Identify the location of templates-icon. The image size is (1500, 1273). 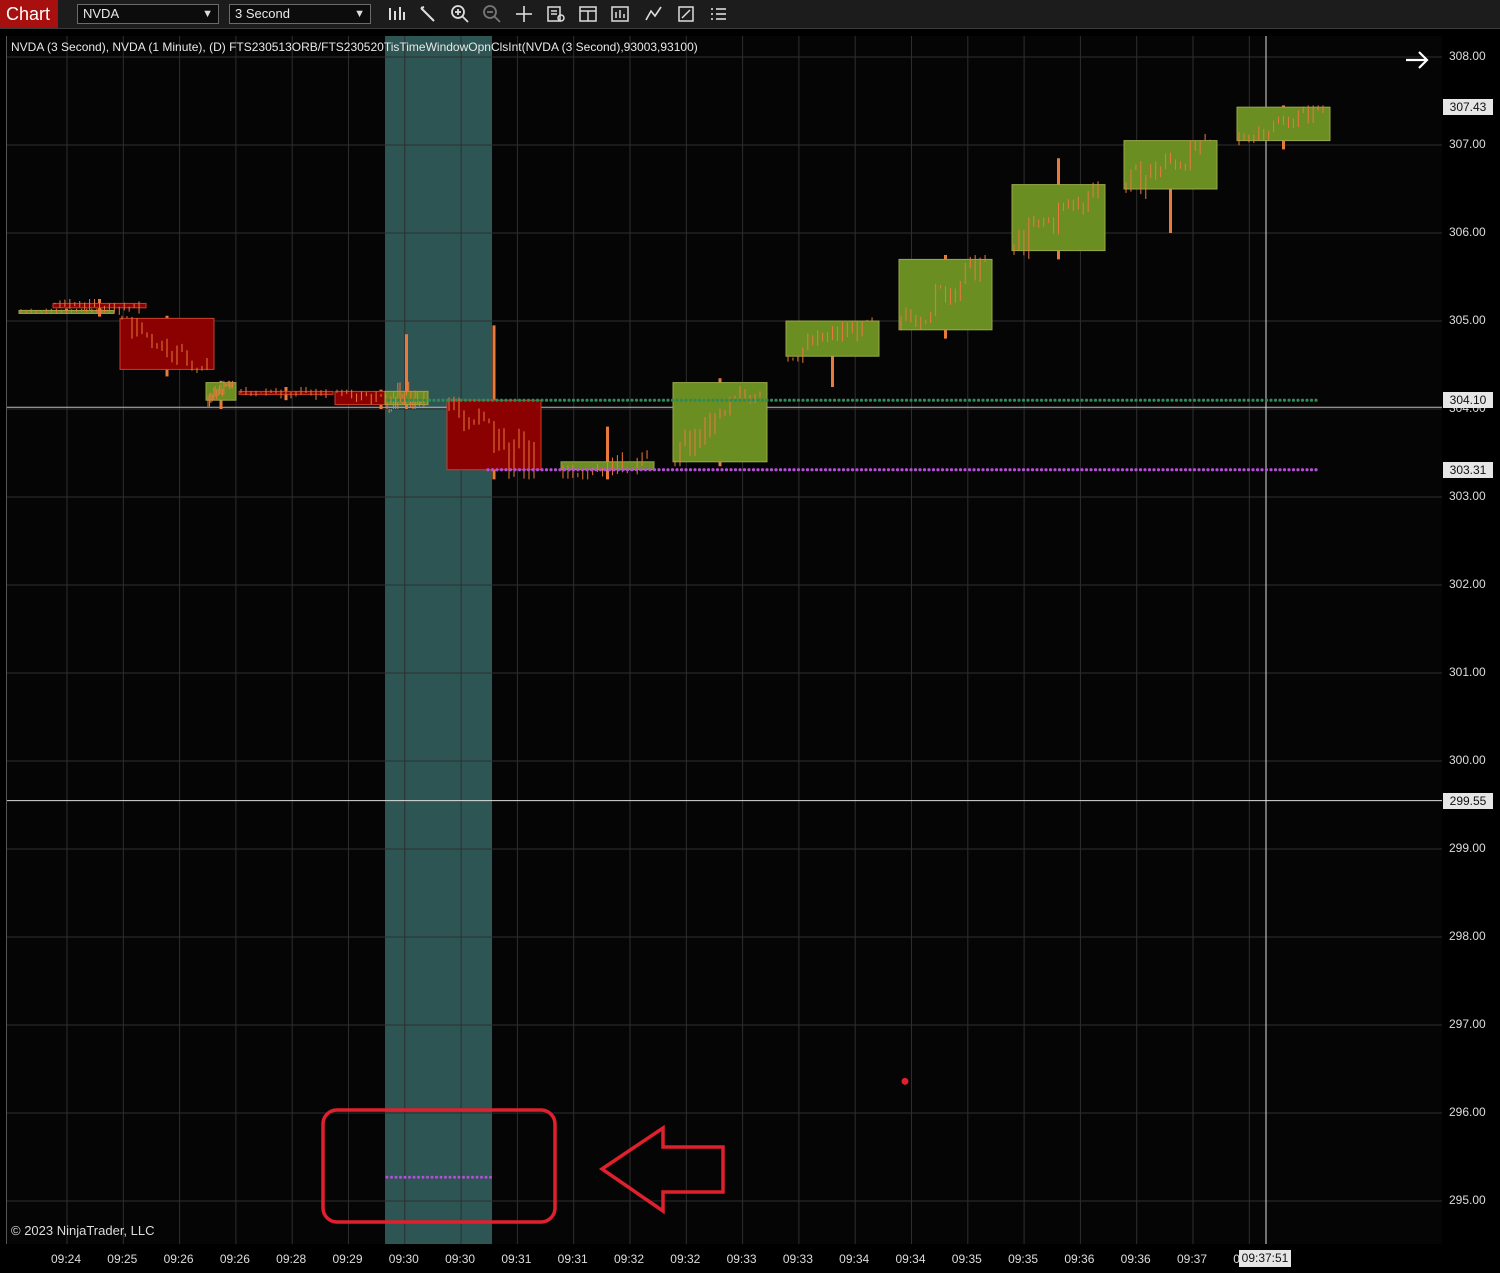
(686, 14).